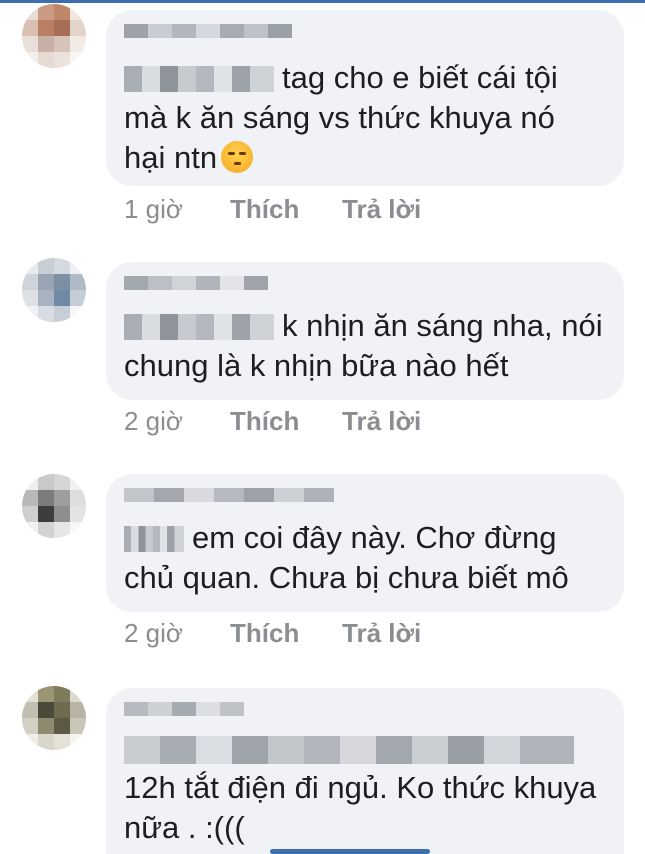  What do you see at coordinates (237, 157) in the screenshot?
I see `unamused-face-emoji` at bounding box center [237, 157].